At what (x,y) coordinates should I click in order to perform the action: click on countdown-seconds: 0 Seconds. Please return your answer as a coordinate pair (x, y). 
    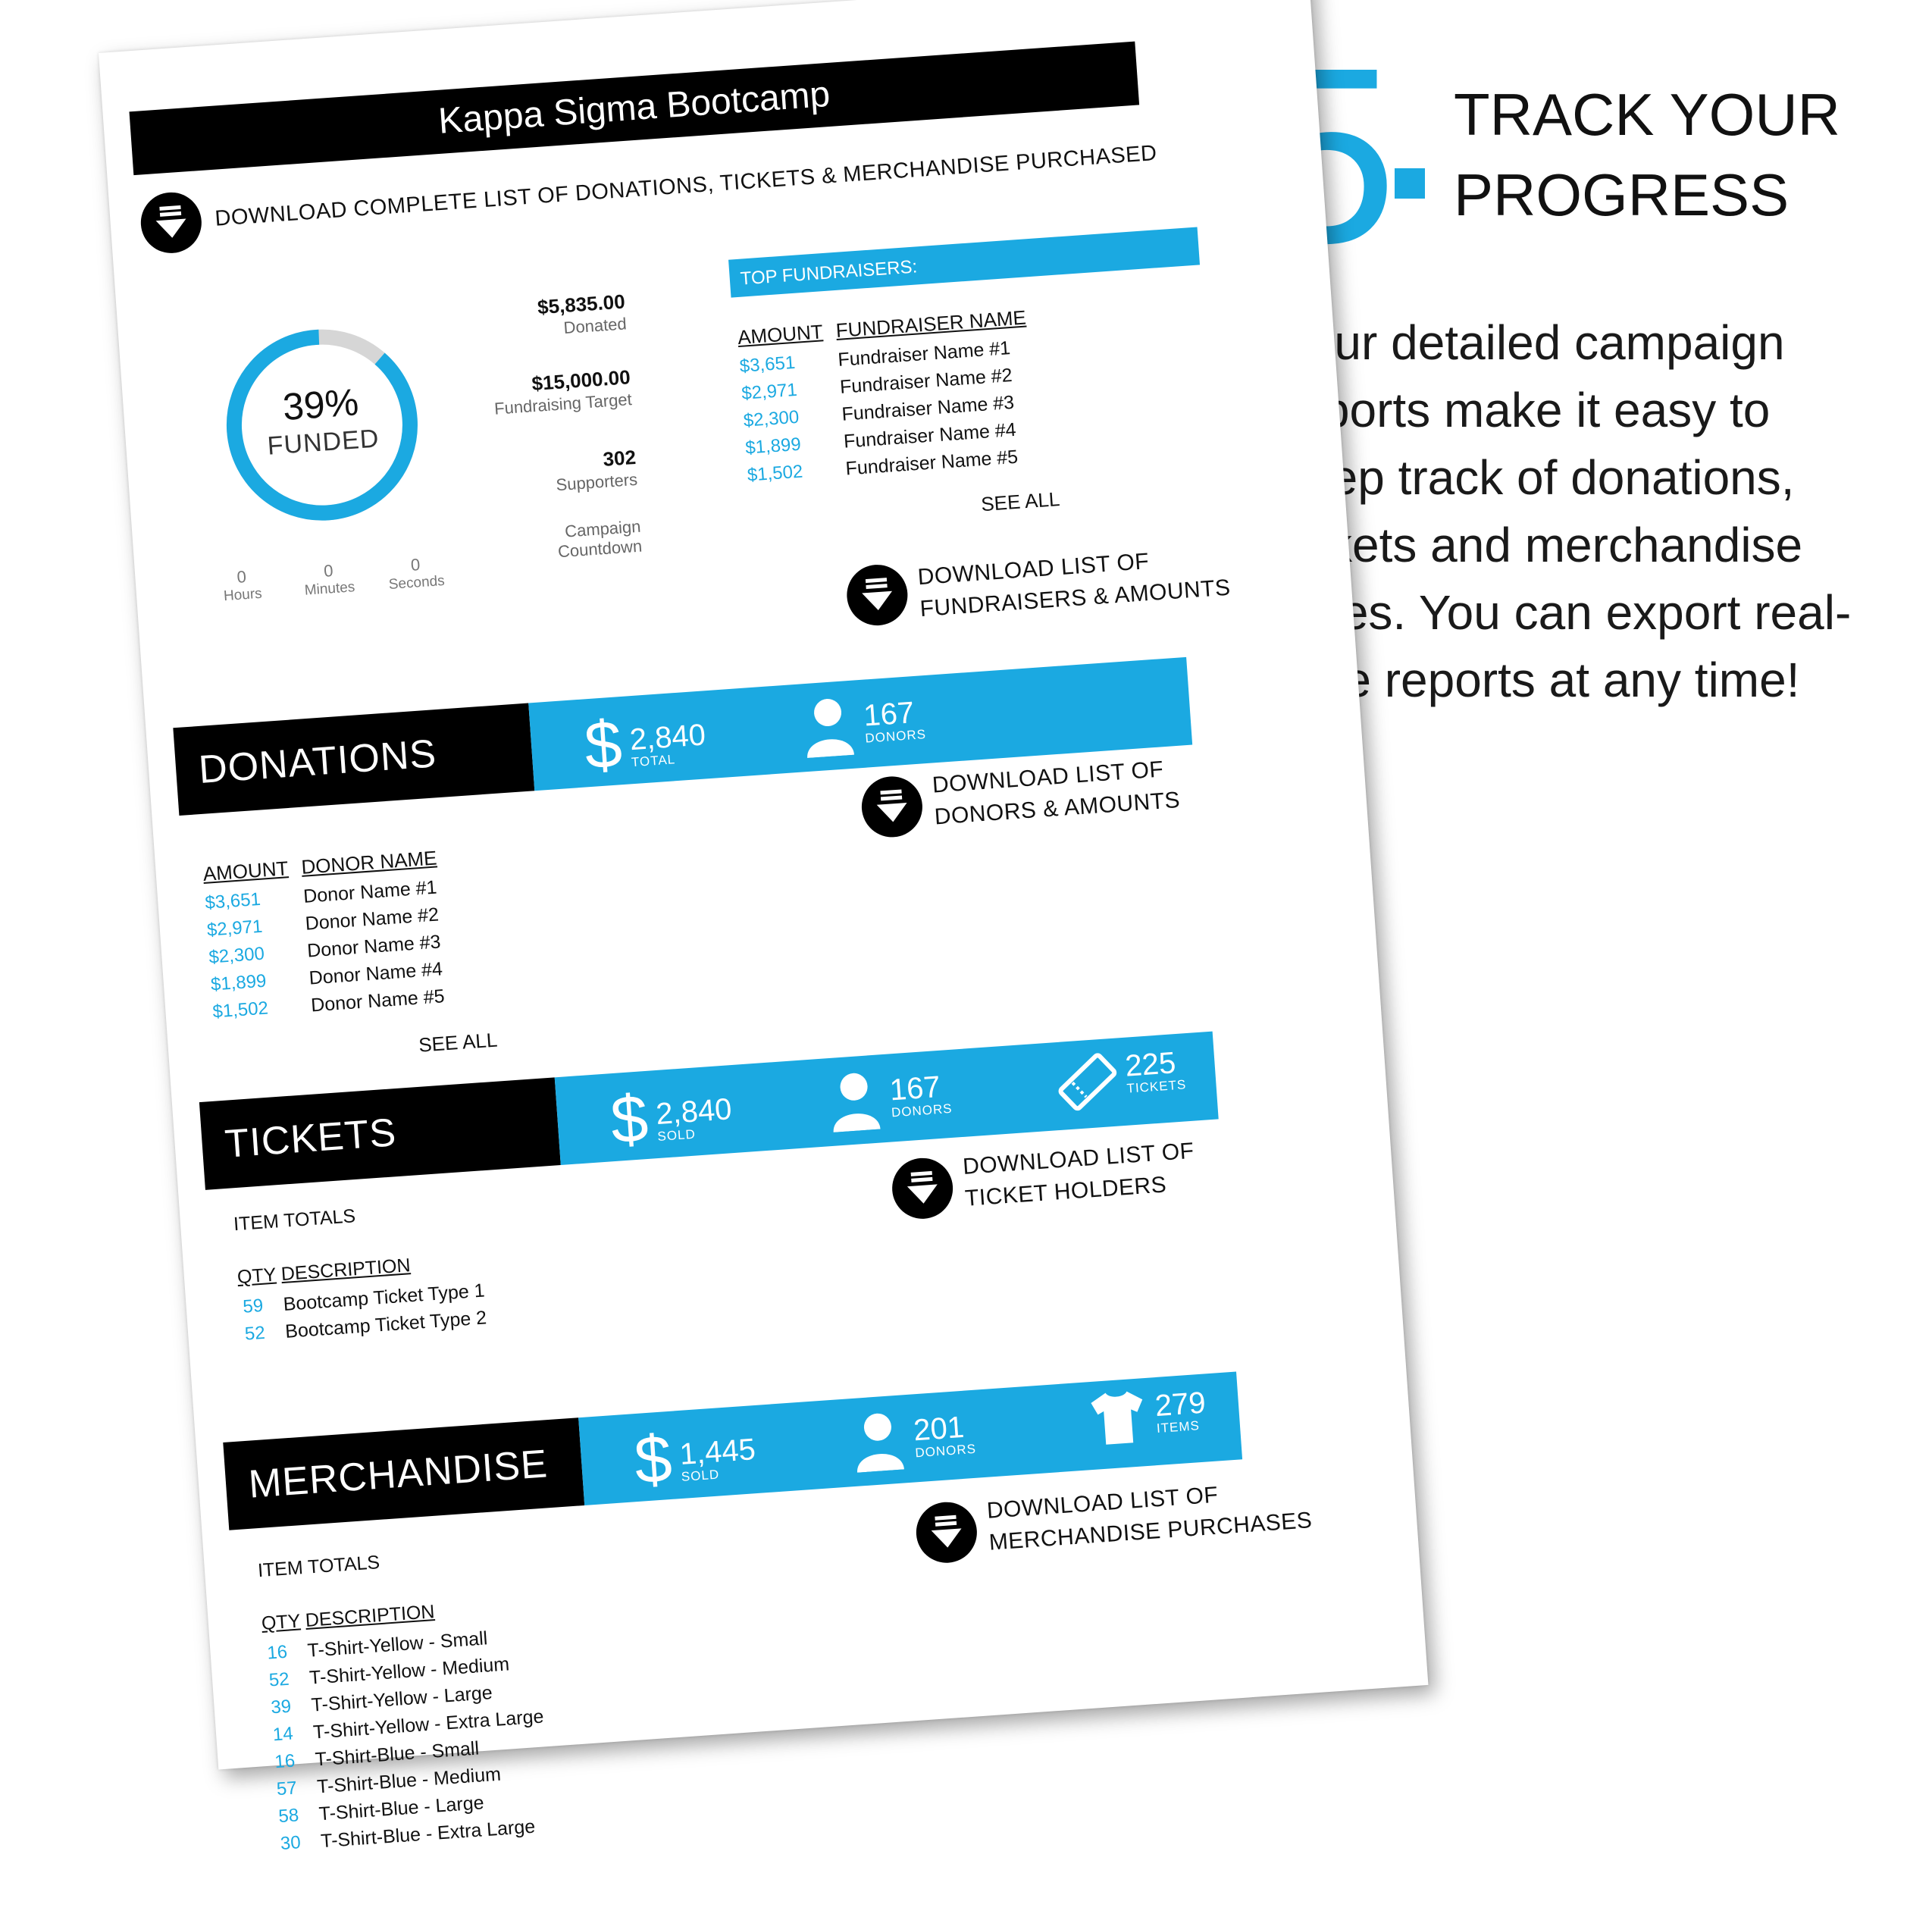
    Looking at the image, I should click on (415, 573).